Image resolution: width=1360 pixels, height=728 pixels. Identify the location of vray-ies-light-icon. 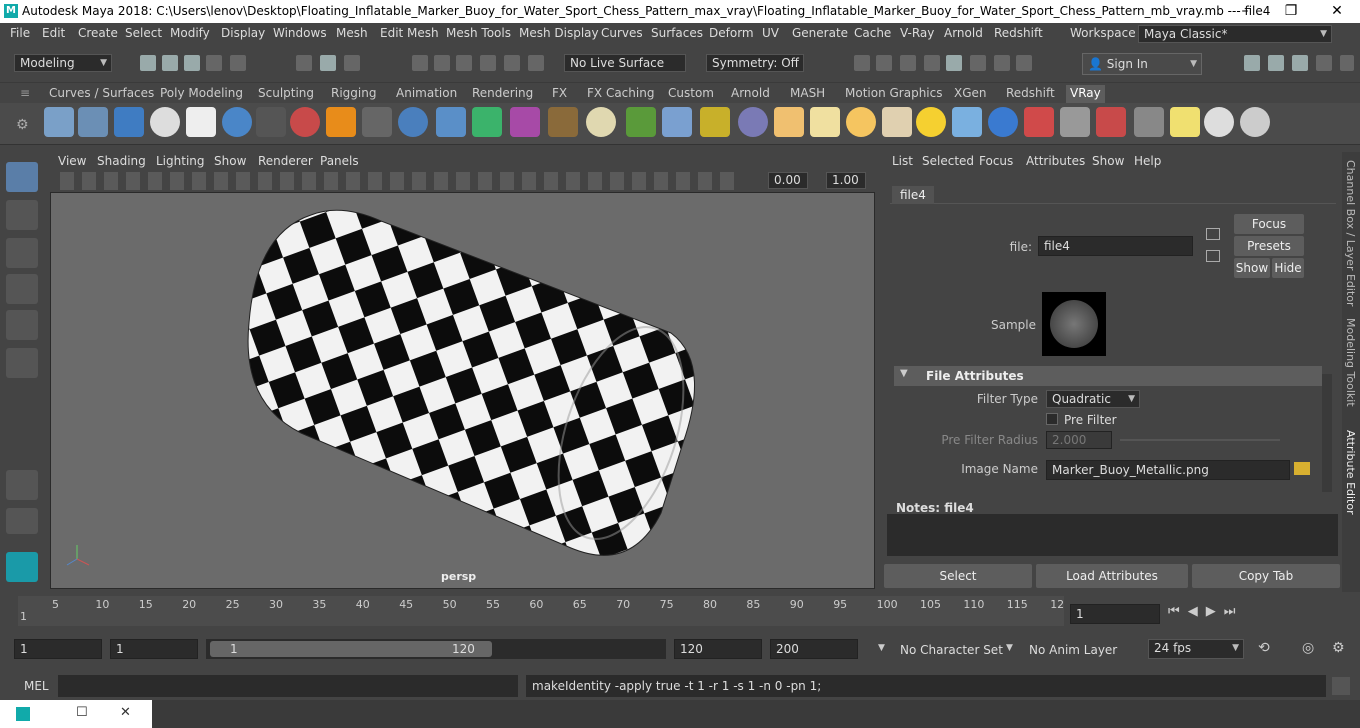
(897, 122).